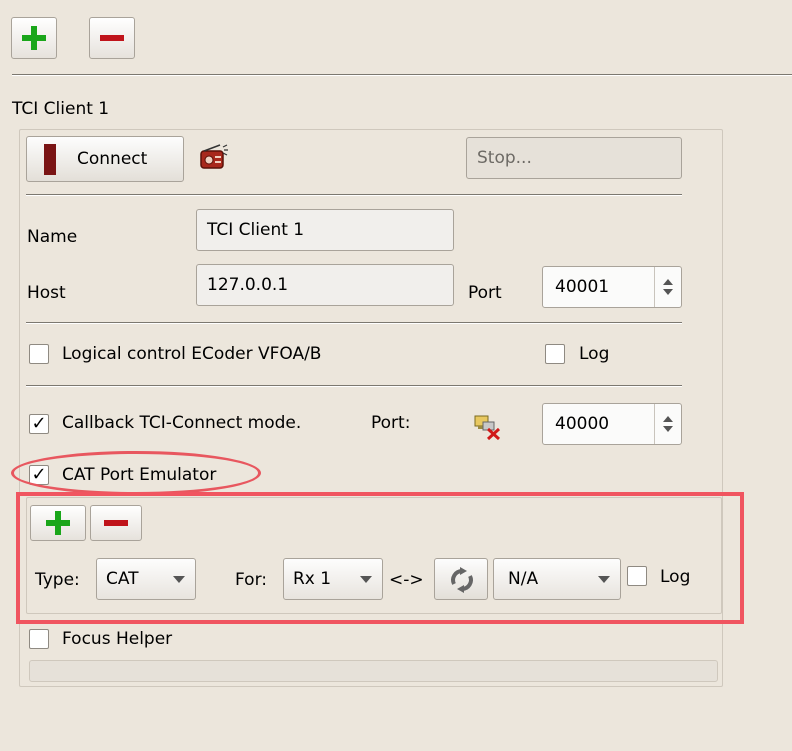  Describe the element at coordinates (213, 158) in the screenshot. I see `radio-icon` at that location.